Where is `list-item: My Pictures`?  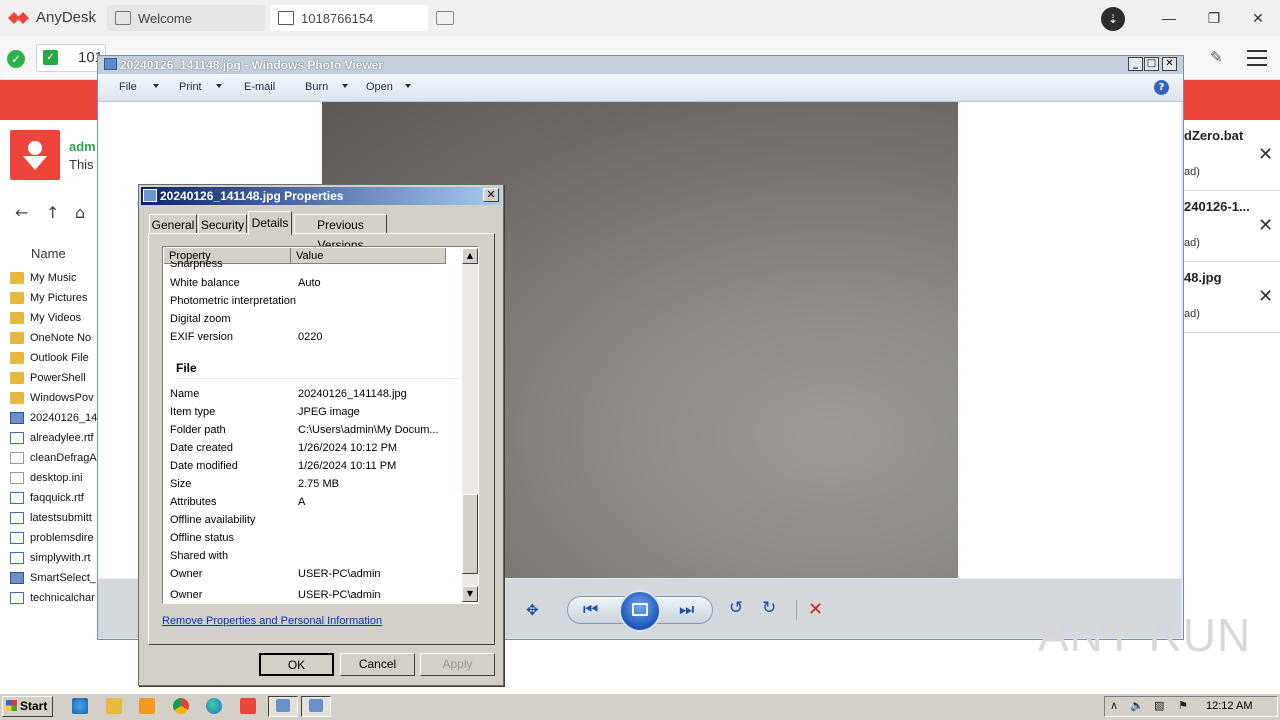
list-item: My Pictures is located at coordinates (55, 298).